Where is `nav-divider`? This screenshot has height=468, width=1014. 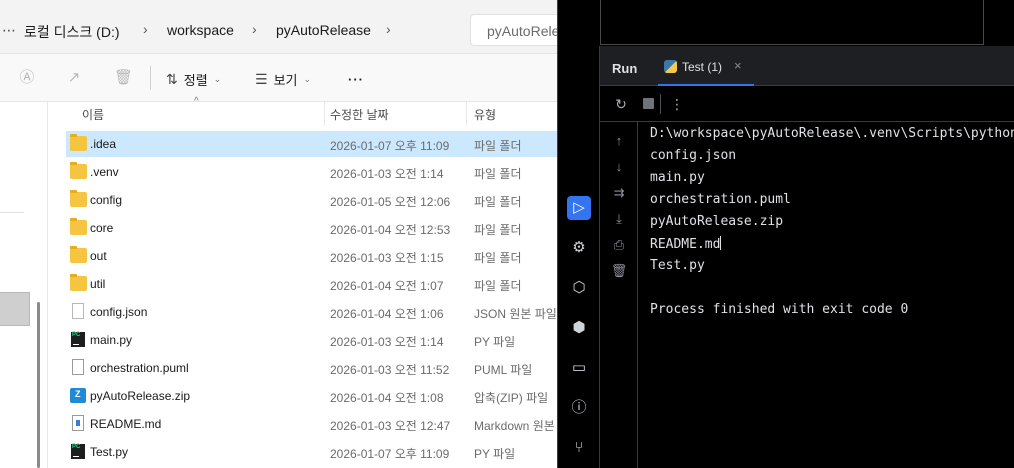
nav-divider is located at coordinates (12, 212).